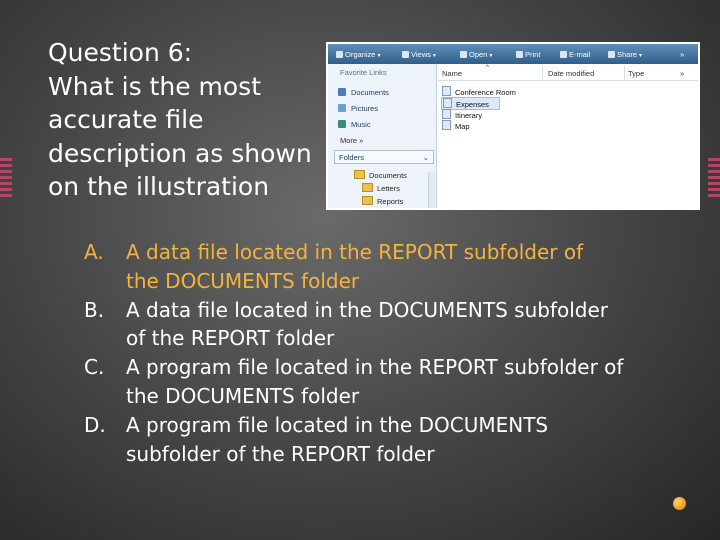 This screenshot has width=720, height=540. What do you see at coordinates (528, 54) in the screenshot?
I see `toolbar-print: Print` at bounding box center [528, 54].